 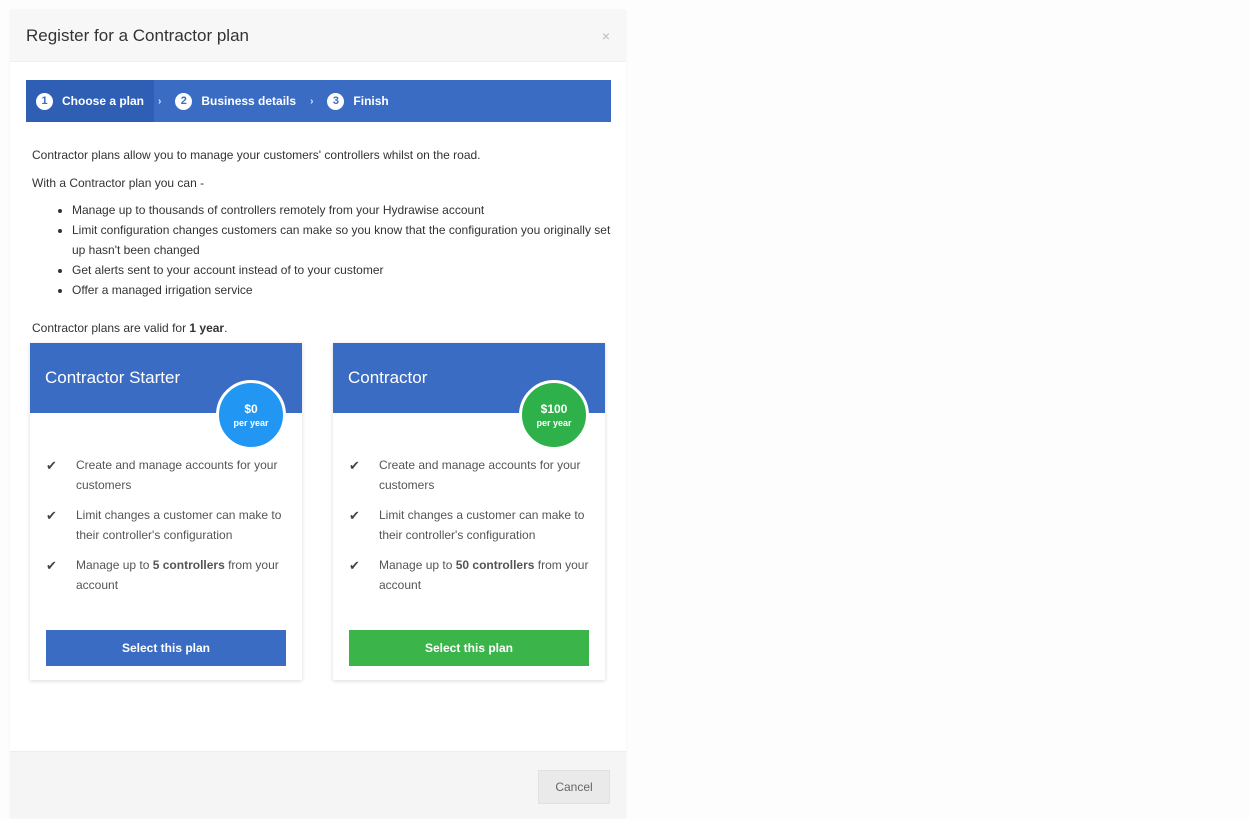 What do you see at coordinates (336, 101) in the screenshot?
I see `step-number: 3` at bounding box center [336, 101].